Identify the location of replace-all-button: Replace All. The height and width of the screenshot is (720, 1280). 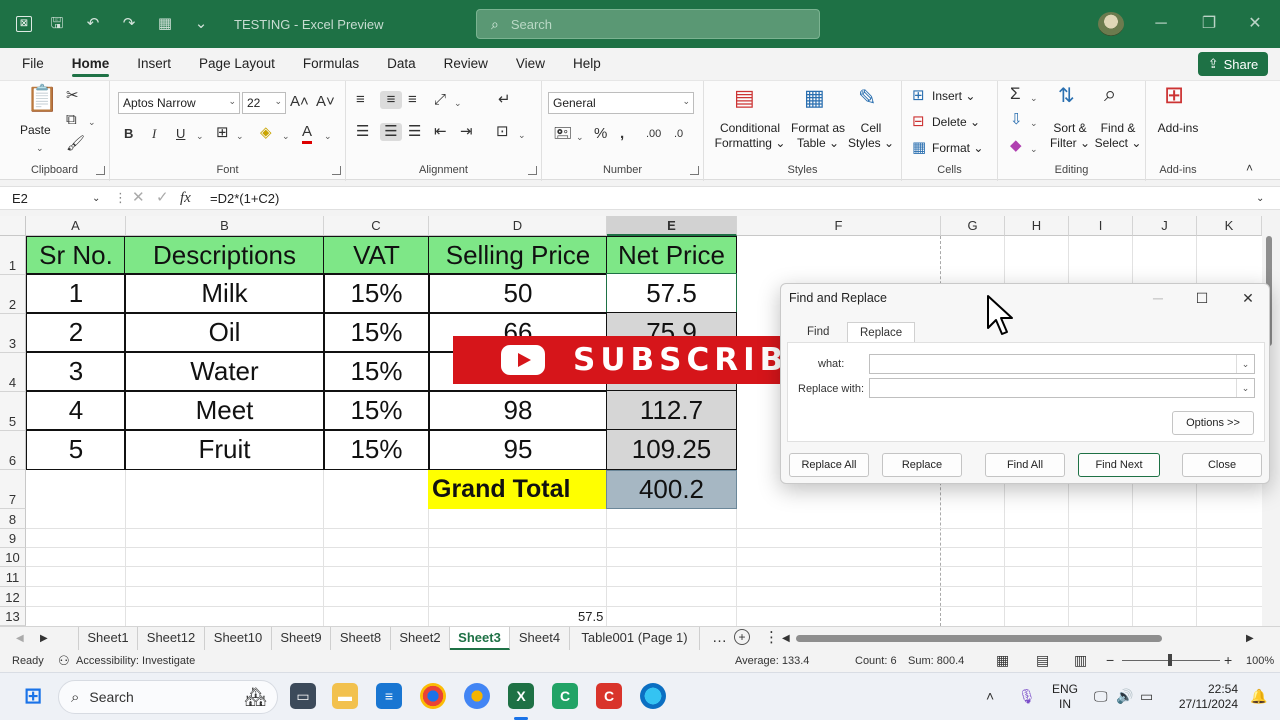
(829, 465).